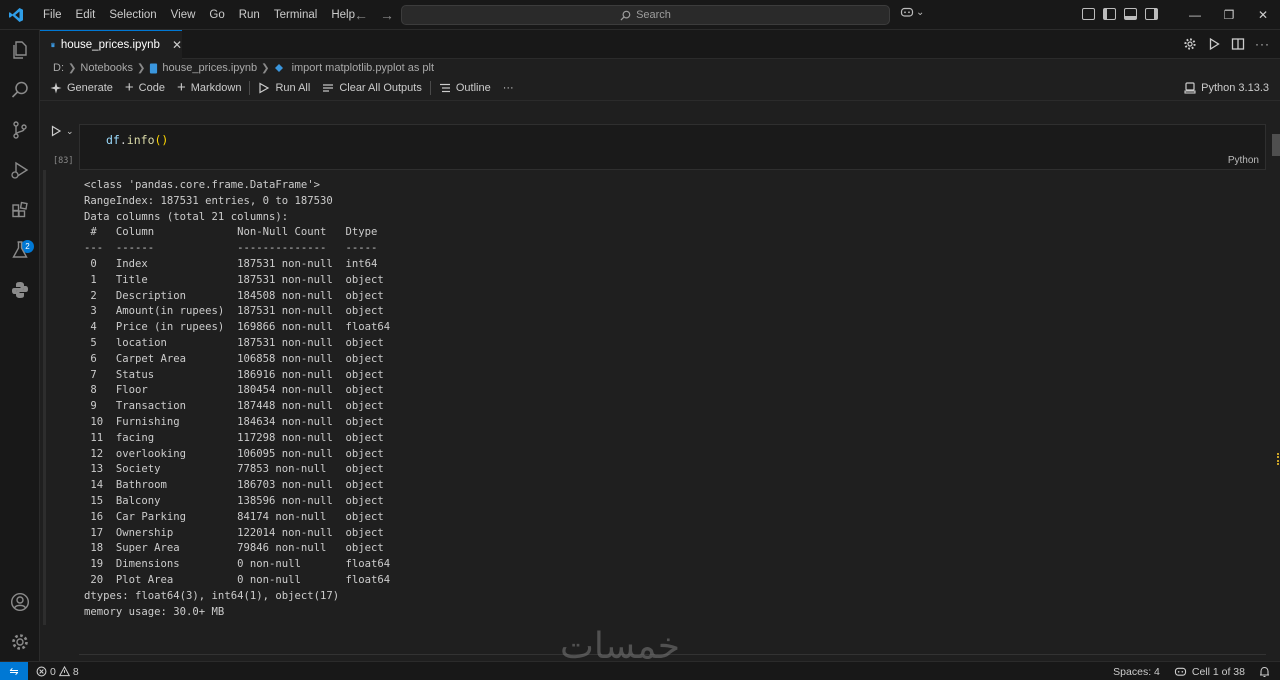 The width and height of the screenshot is (1280, 680). I want to click on customize-layout-icon, so click(1088, 14).